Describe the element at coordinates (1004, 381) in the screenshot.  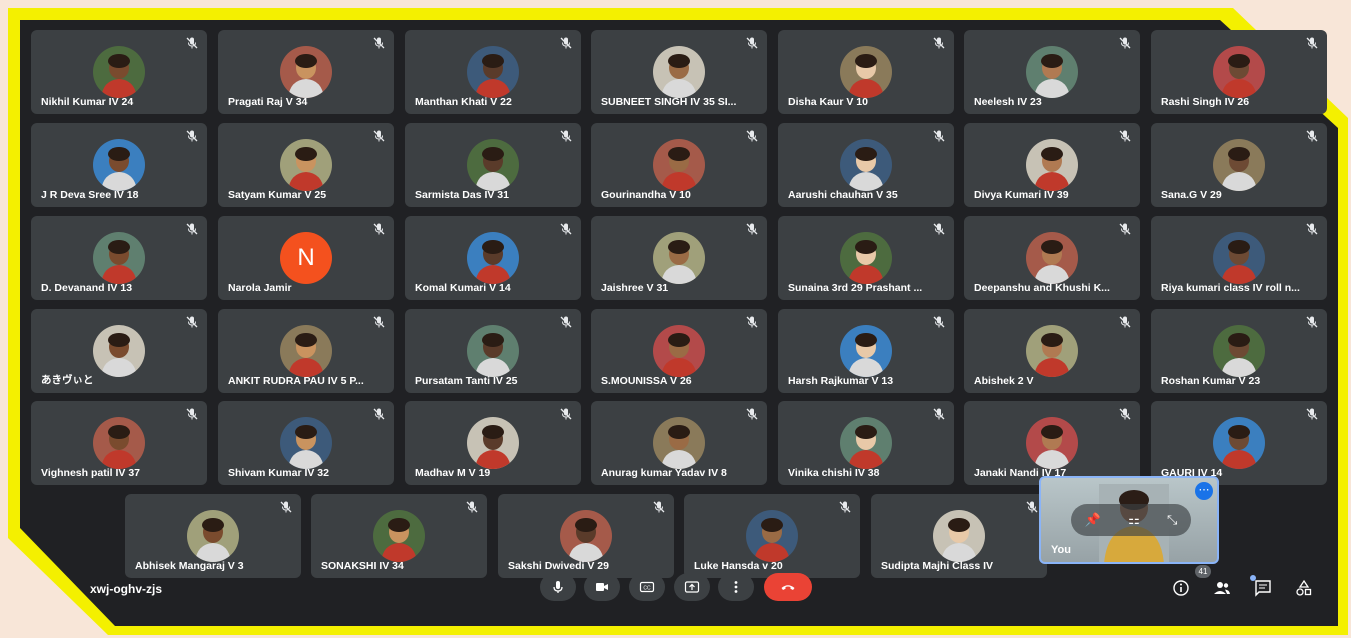
I see `participant-name: Abishek 2 V` at that location.